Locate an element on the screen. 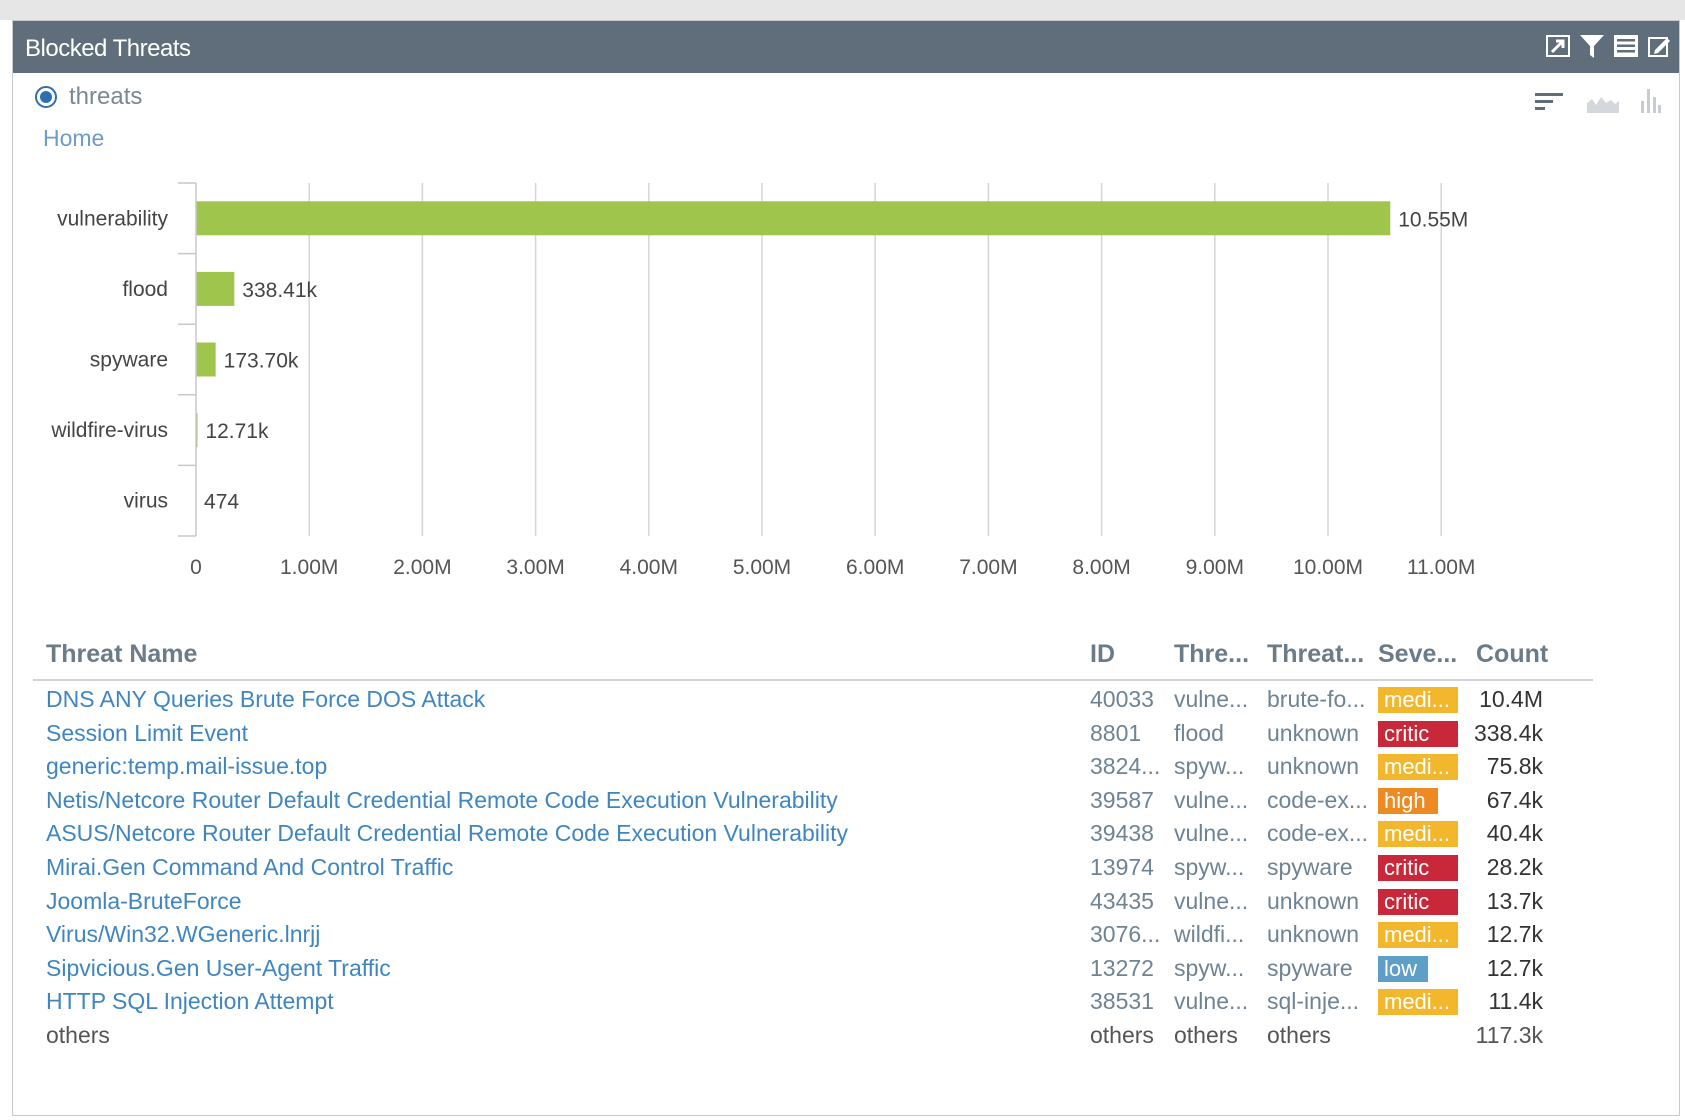  x-tick-label: 2.00M is located at coordinates (422, 567).